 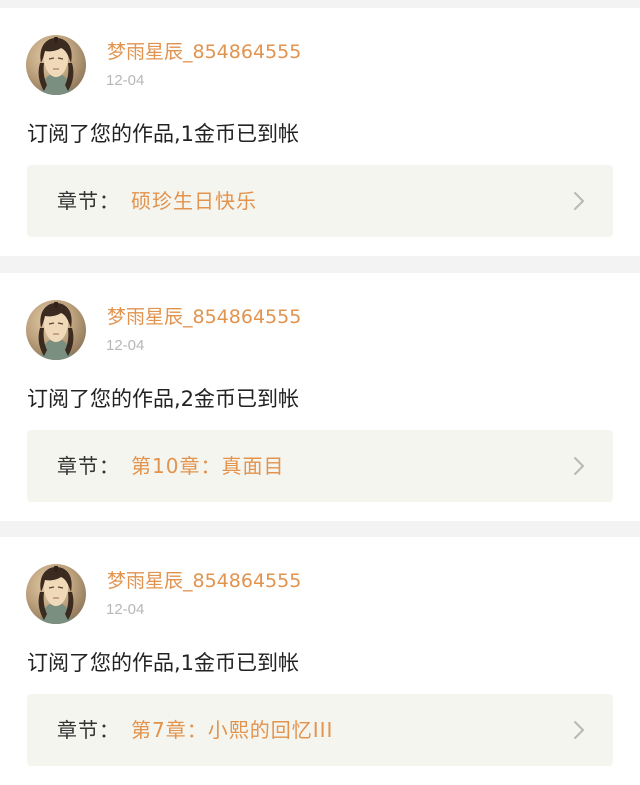 What do you see at coordinates (194, 201) in the screenshot?
I see `chapter-title: 硕珍生日快乐` at bounding box center [194, 201].